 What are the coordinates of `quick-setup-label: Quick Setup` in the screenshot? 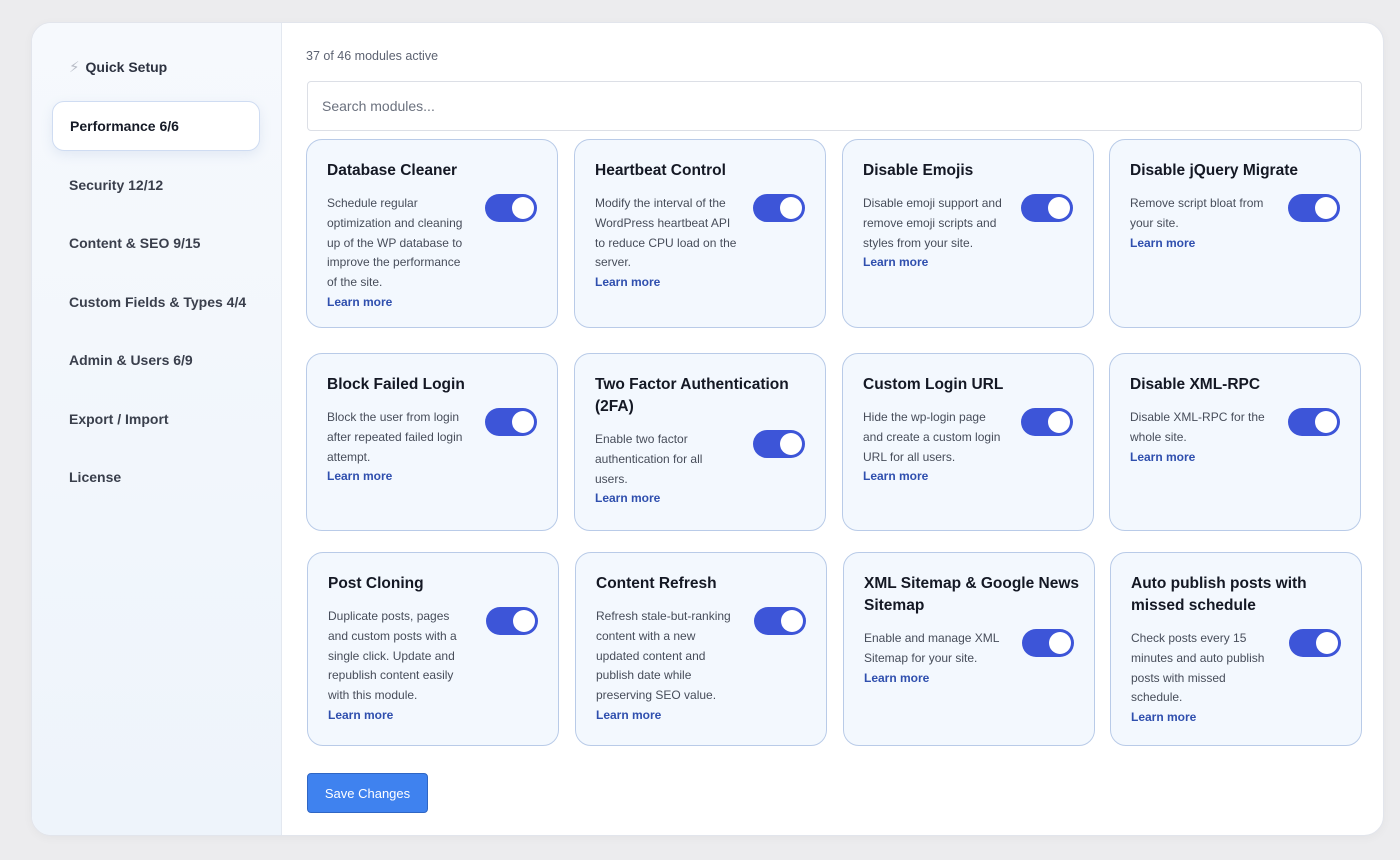 It's located at (126, 67).